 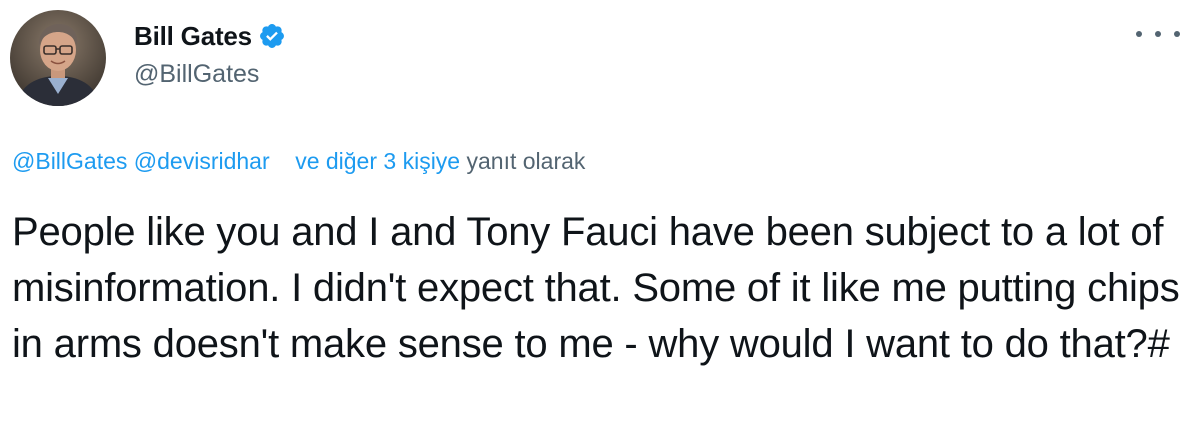 What do you see at coordinates (69, 161) in the screenshot?
I see `reply-mention-billgates: @BillGates` at bounding box center [69, 161].